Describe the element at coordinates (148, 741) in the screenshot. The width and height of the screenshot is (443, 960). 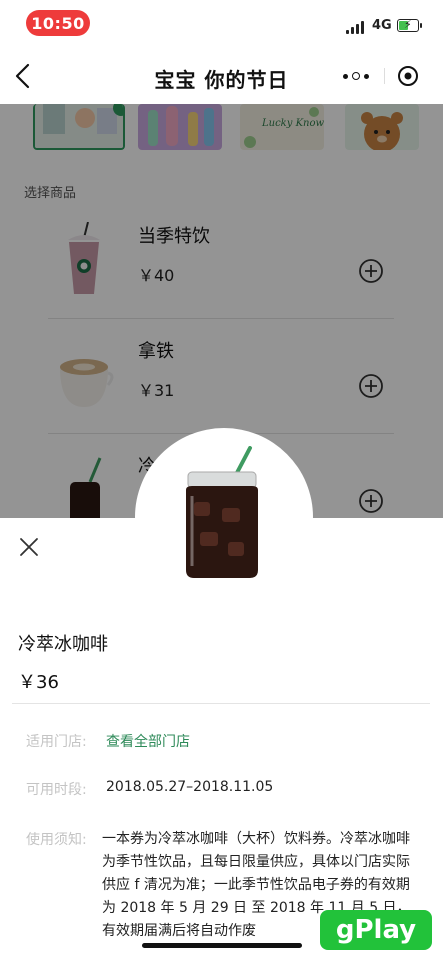
I see `view-all-stores-link: 查看全部门店` at that location.